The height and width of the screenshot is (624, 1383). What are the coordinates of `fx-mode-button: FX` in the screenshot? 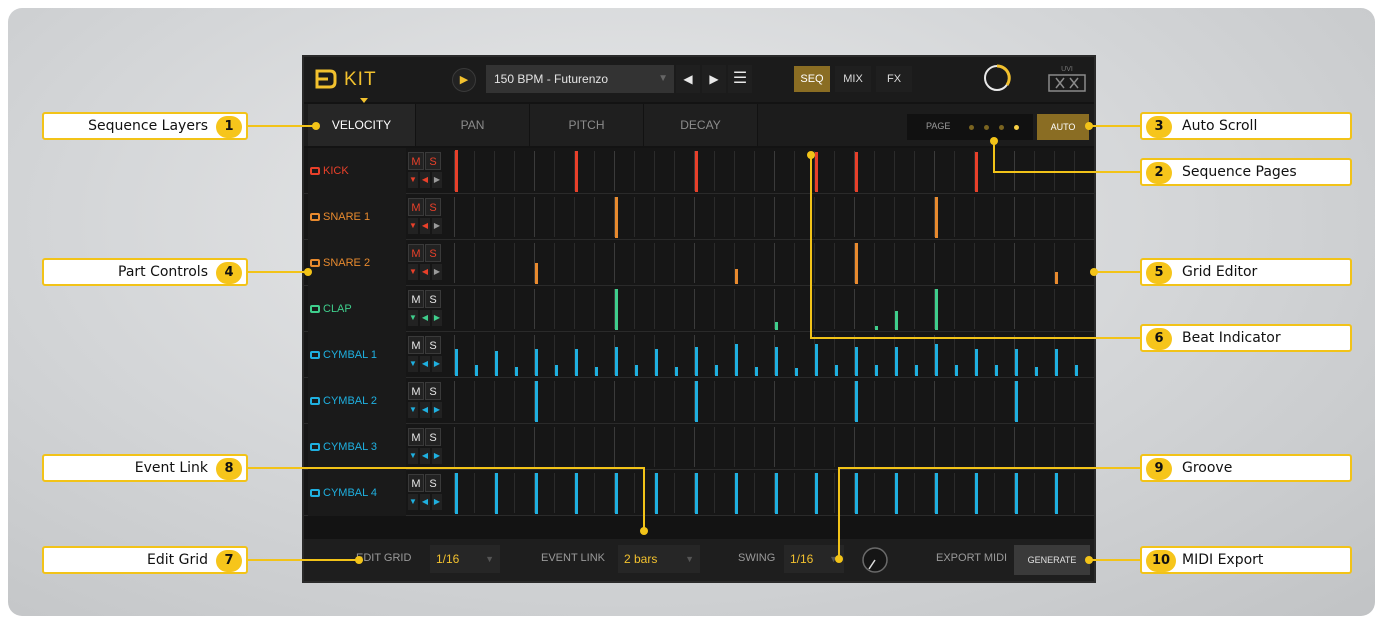 It's located at (894, 79).